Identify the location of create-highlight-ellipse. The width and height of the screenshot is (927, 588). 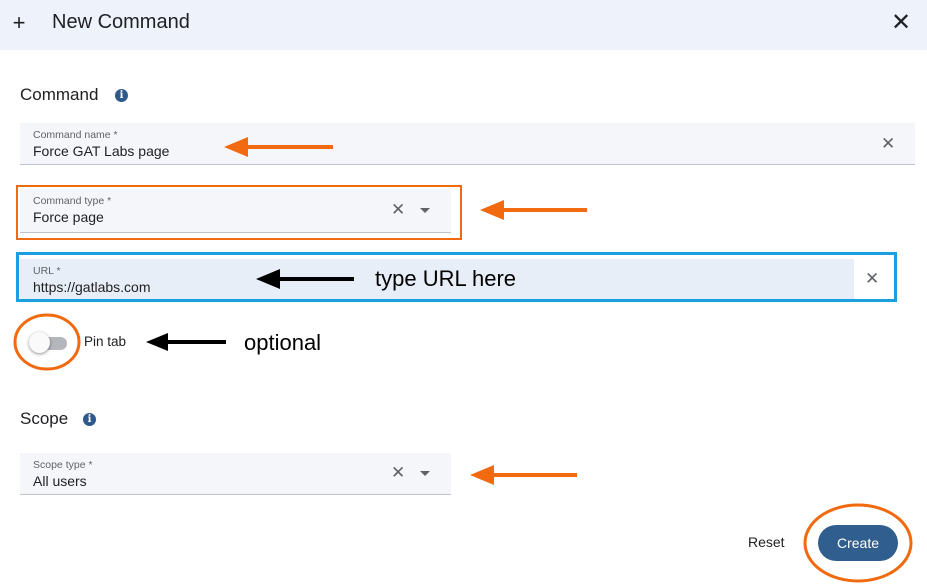
(858, 543).